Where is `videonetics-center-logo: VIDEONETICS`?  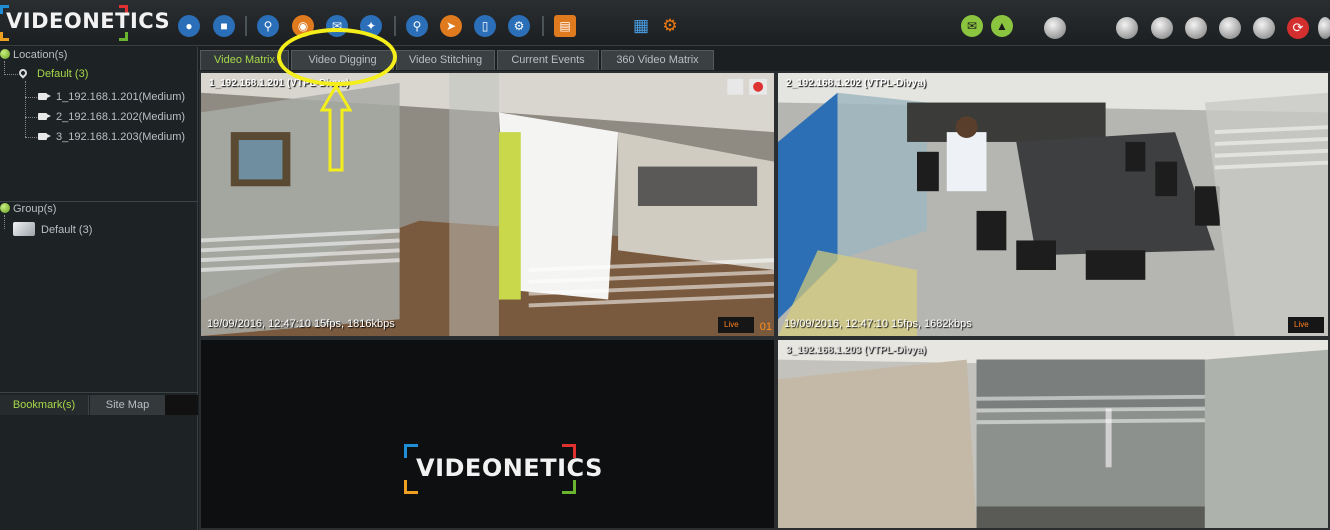
videonetics-center-logo: VIDEONETICS is located at coordinates (503, 468).